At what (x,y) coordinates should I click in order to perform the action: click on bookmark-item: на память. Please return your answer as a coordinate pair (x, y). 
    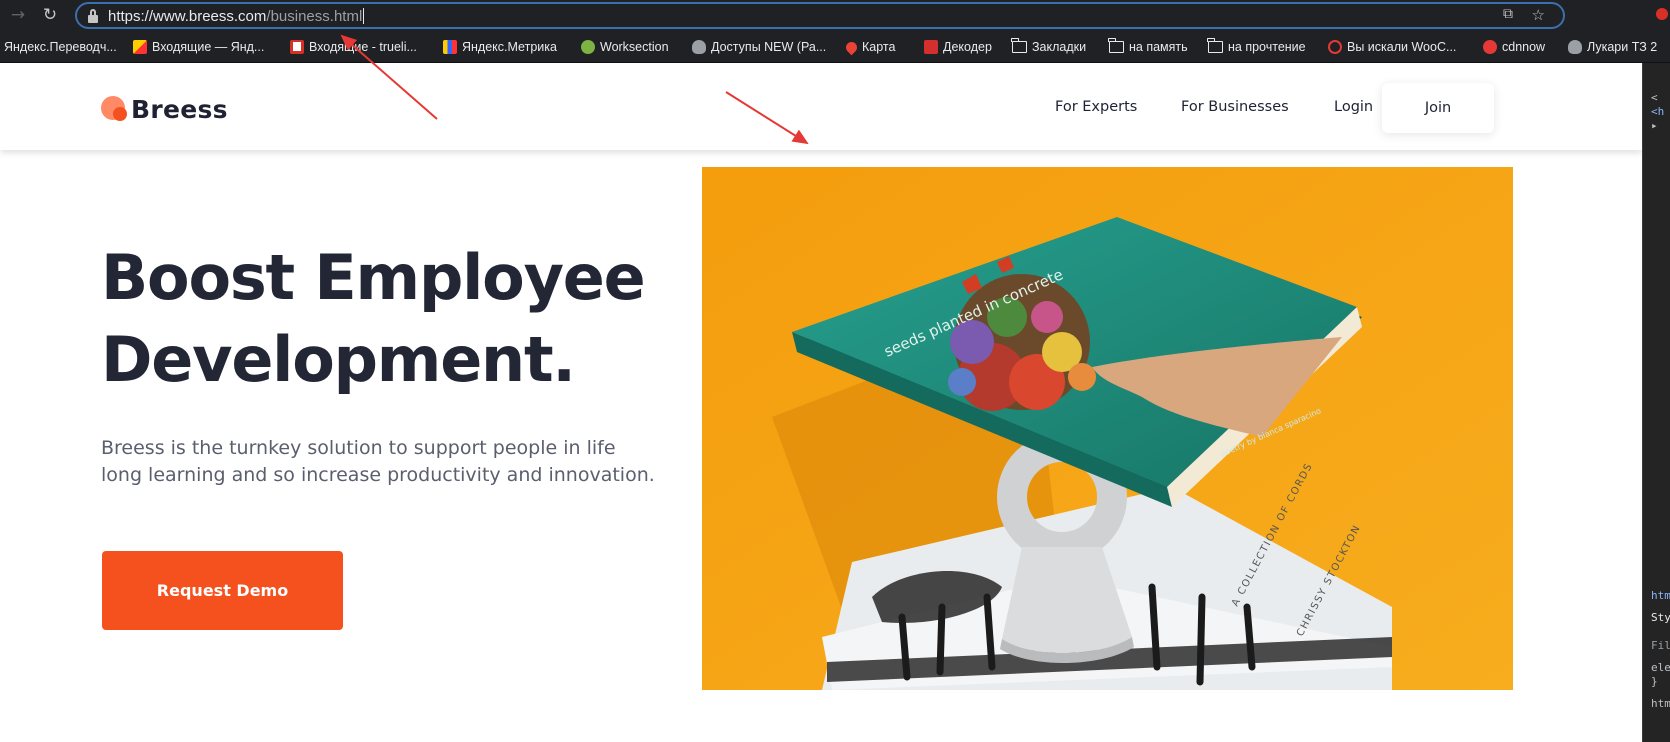
    Looking at the image, I should click on (1148, 47).